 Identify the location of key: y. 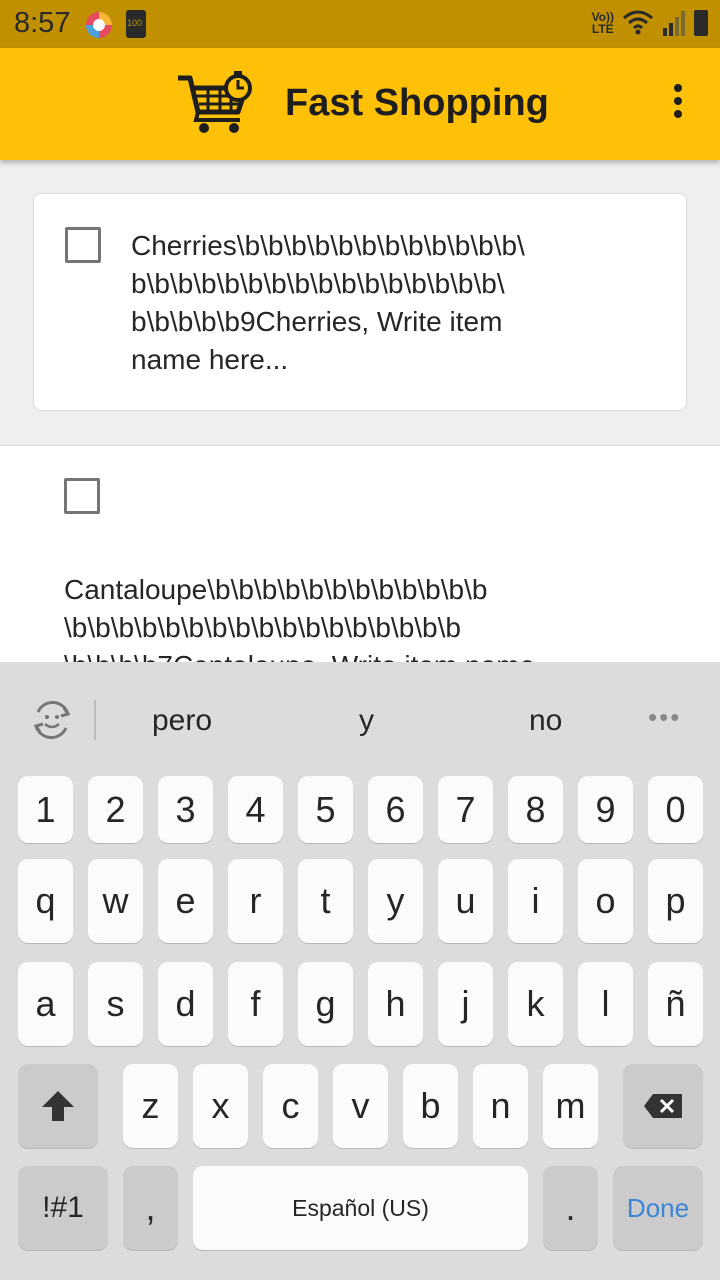
(395, 901).